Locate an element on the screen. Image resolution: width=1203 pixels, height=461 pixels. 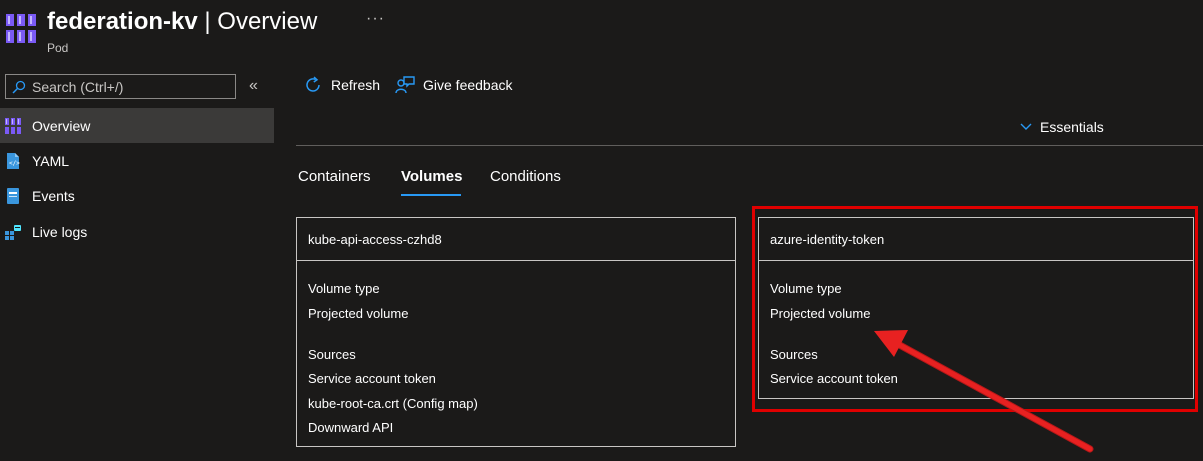
sidebar-item-label: Events is located at coordinates (53, 195).